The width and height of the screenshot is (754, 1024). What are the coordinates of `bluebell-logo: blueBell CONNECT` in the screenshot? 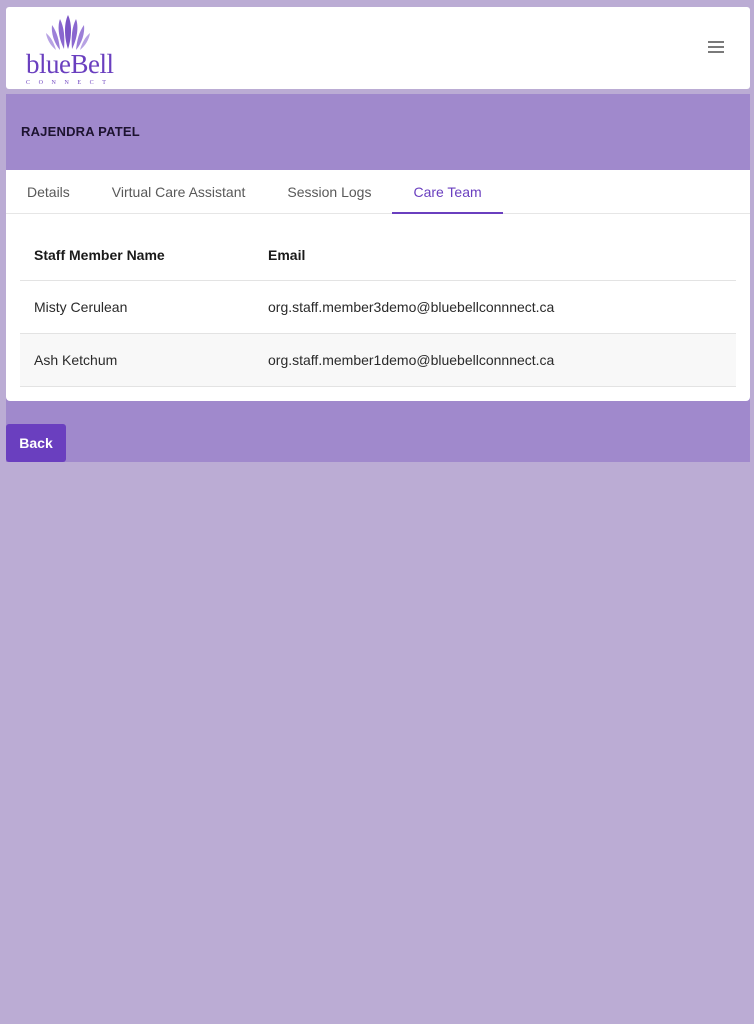 It's located at (72, 50).